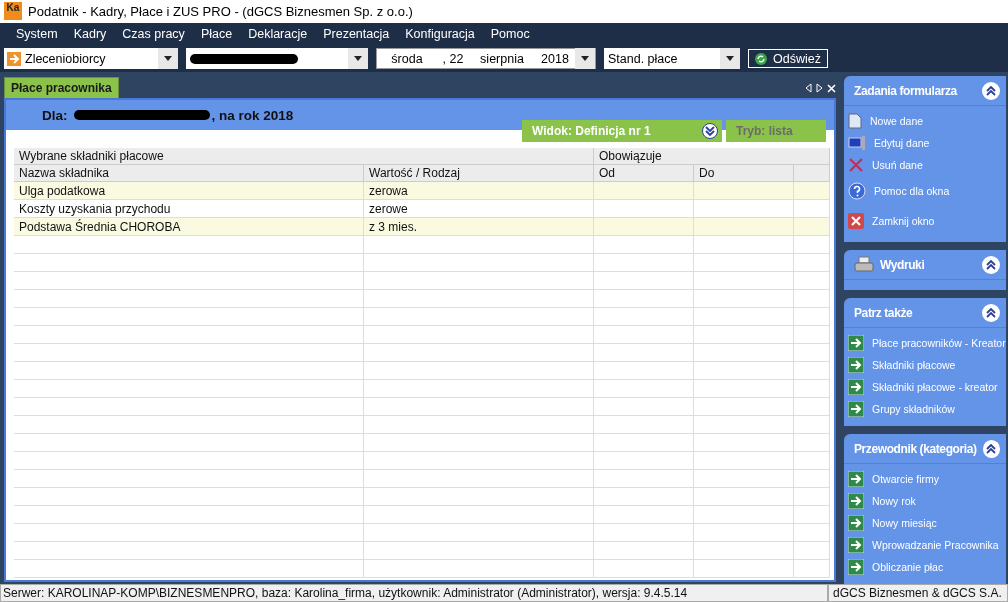 The height and width of the screenshot is (602, 1008). Describe the element at coordinates (13, 11) in the screenshot. I see `app-icon: Ka` at that location.